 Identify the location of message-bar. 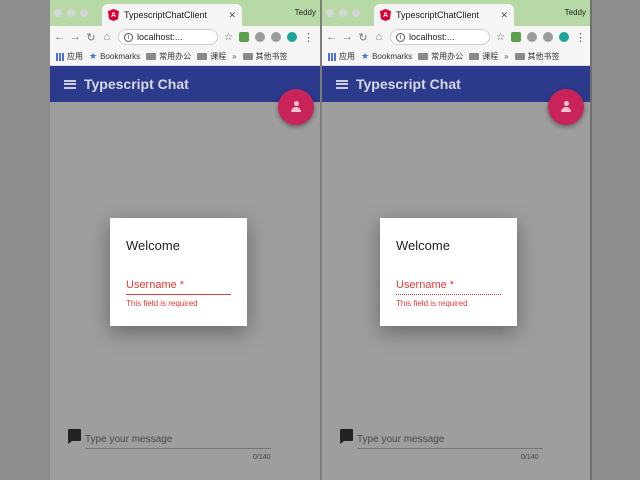
(441, 441).